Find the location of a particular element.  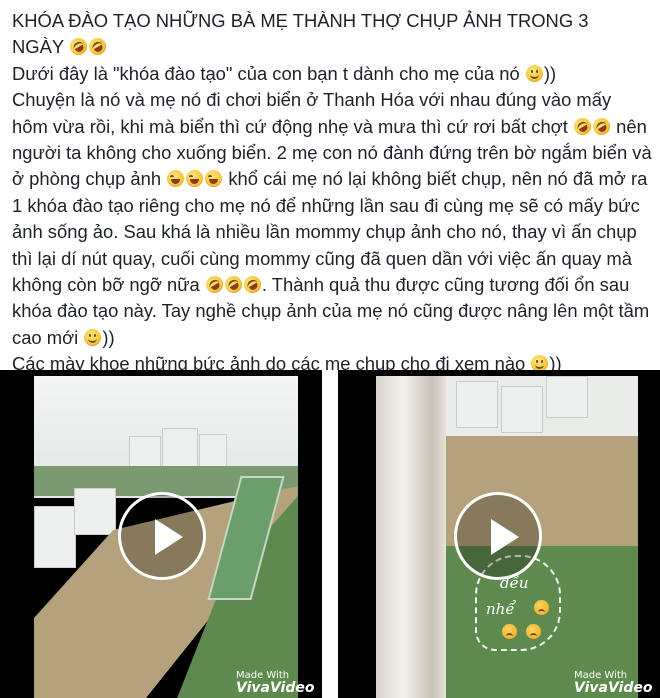

handwriting-2: nhể is located at coordinates (500, 609).